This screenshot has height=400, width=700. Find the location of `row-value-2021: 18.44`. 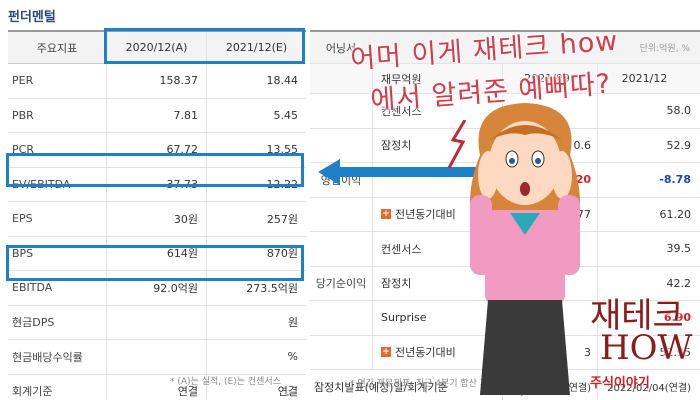

row-value-2021: 18.44 is located at coordinates (256, 81).